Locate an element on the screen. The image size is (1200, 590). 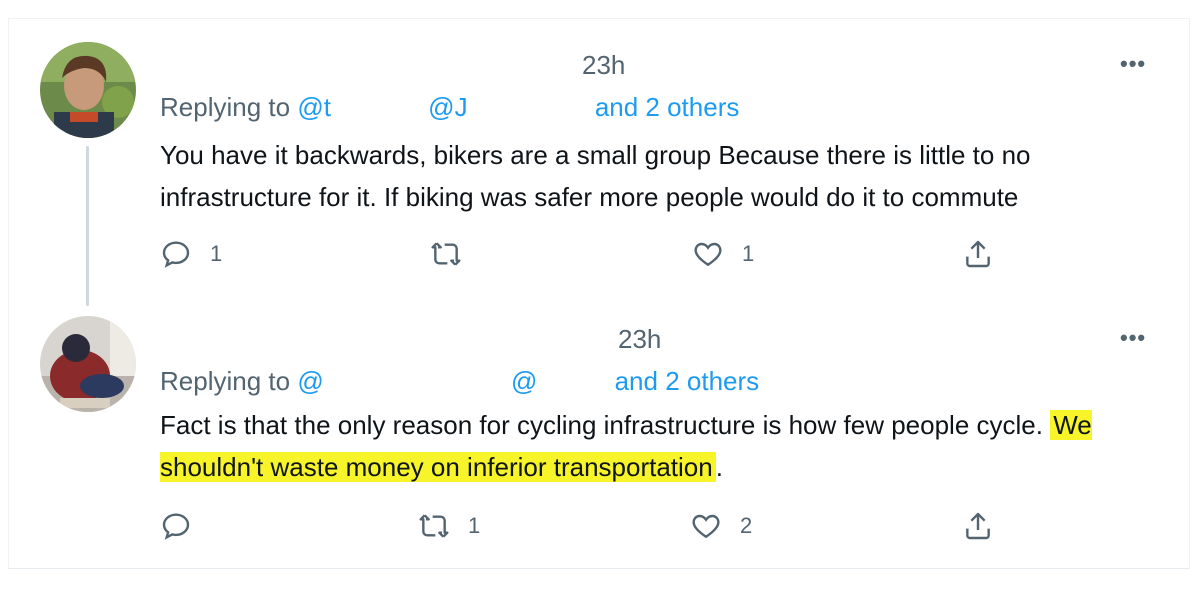
retweet-button is located at coordinates (455, 254).